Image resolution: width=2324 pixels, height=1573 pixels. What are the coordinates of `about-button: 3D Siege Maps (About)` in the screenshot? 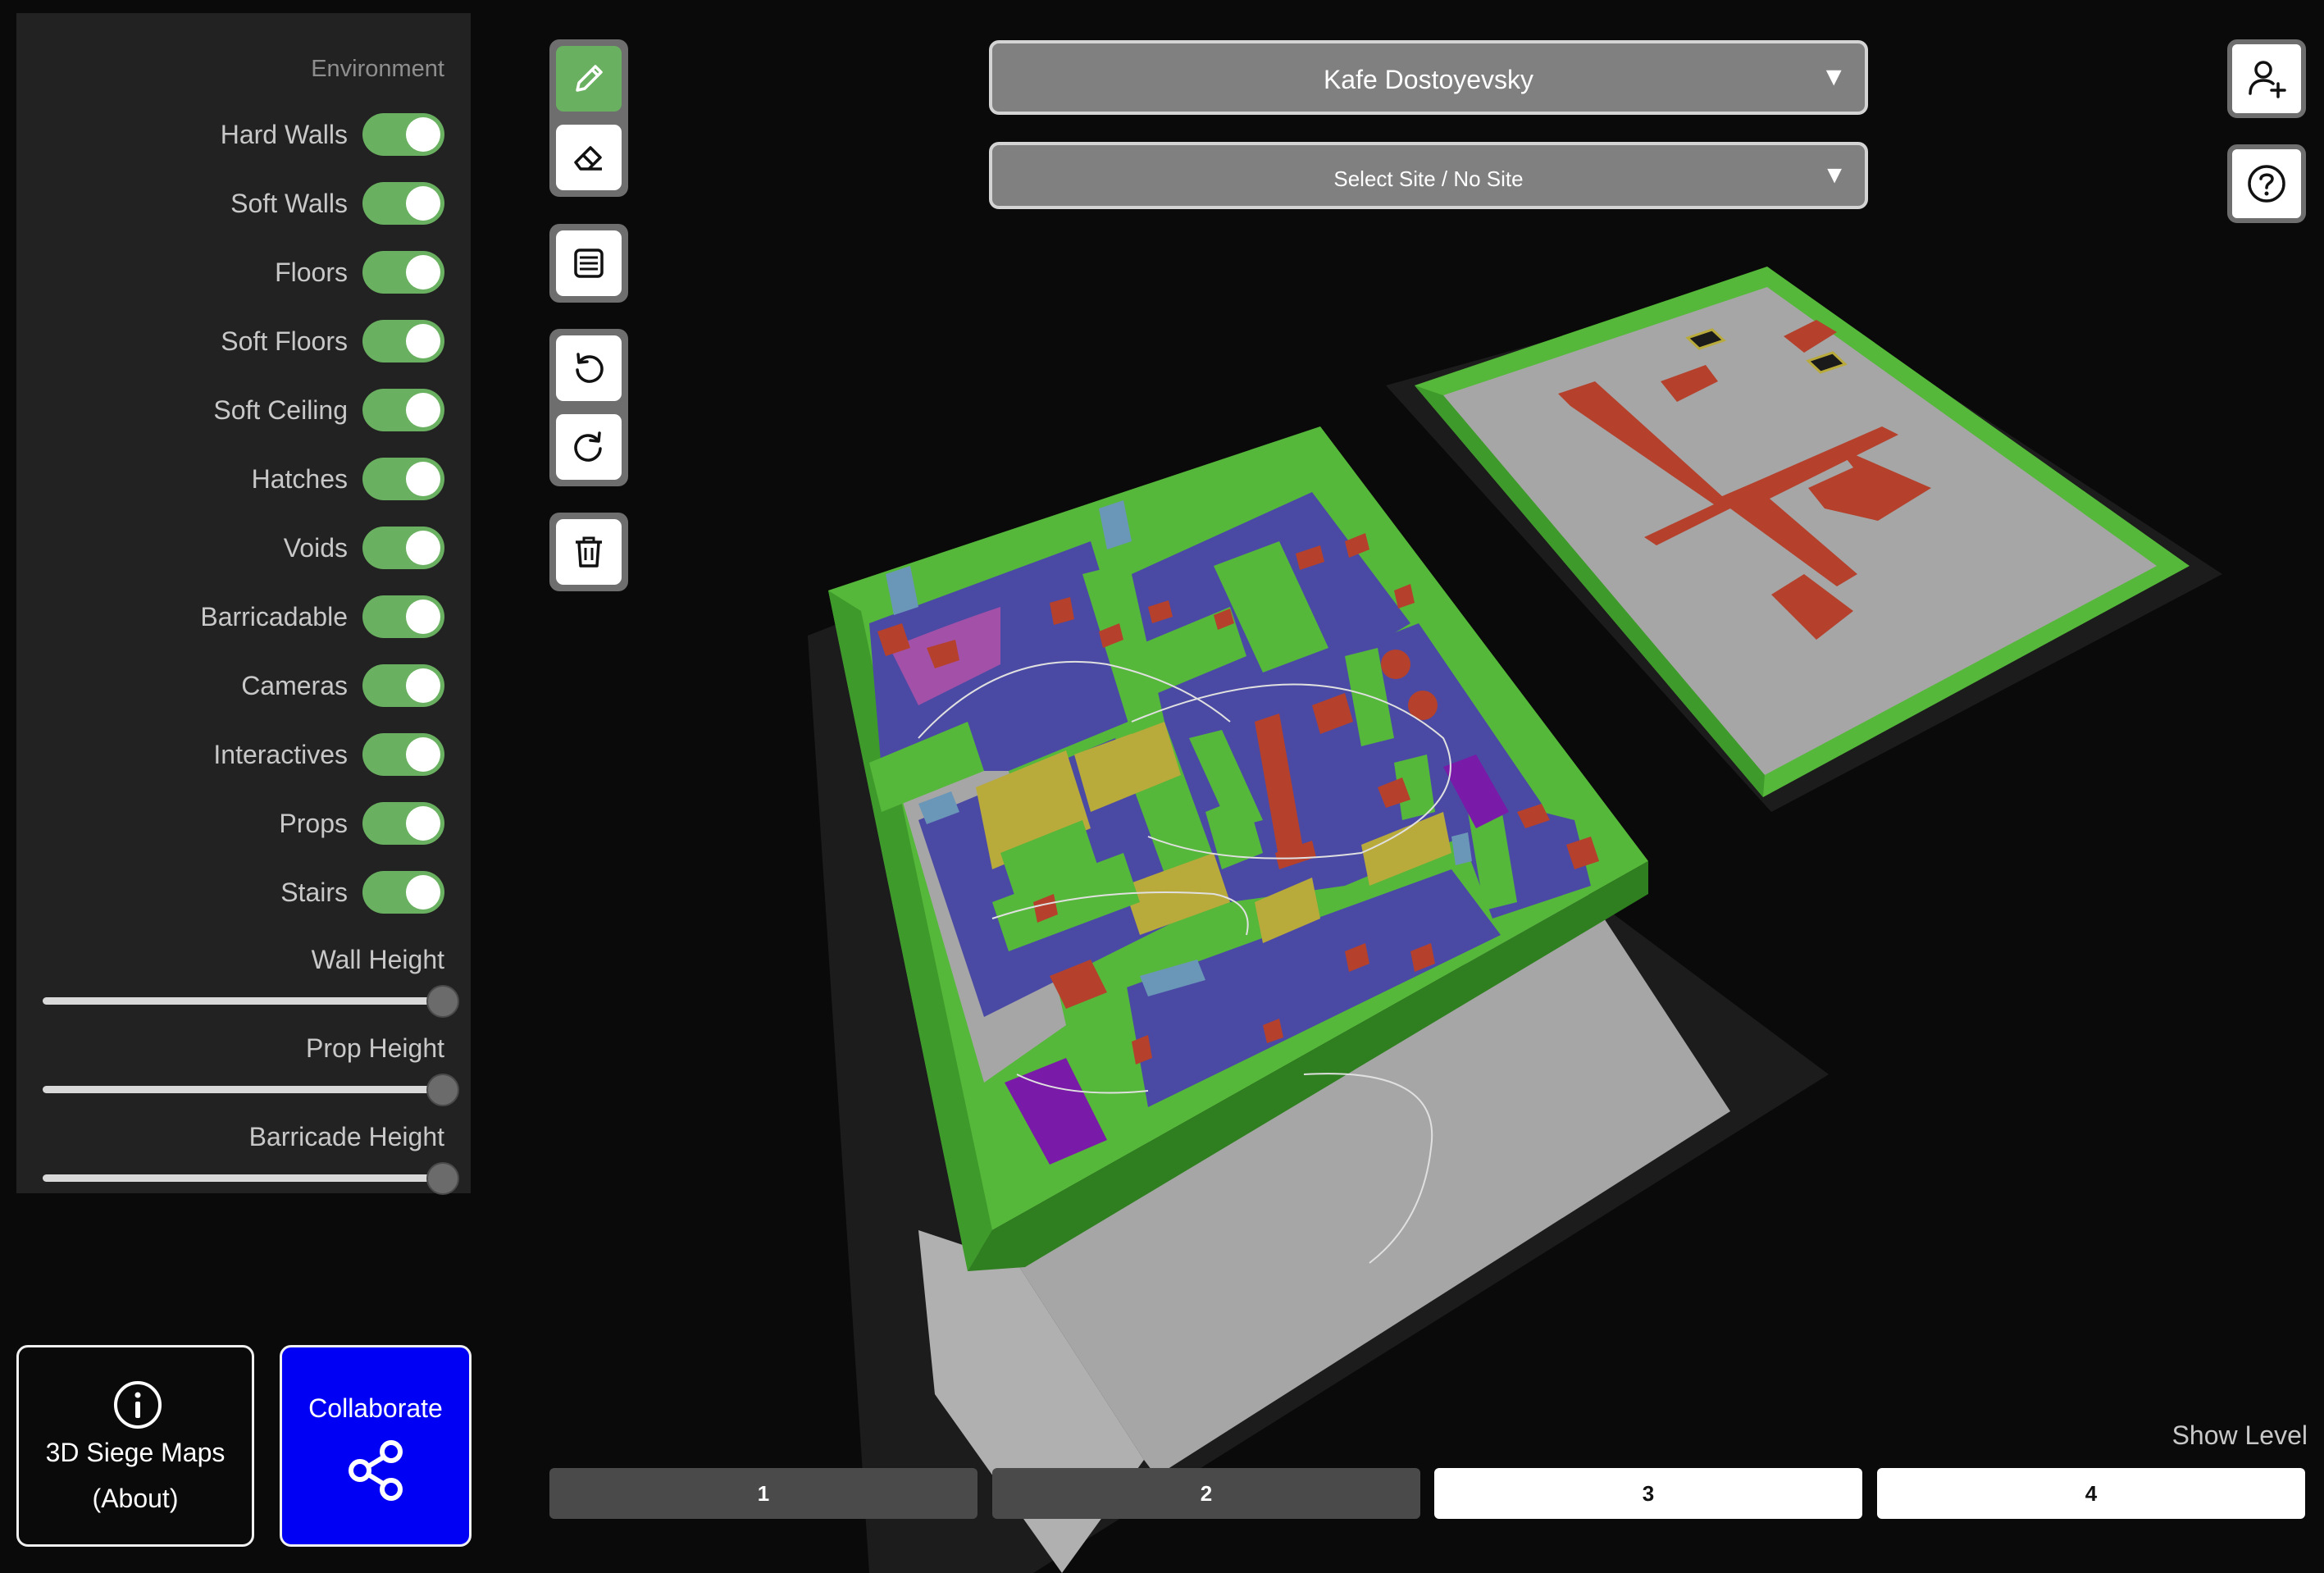 It's located at (135, 1446).